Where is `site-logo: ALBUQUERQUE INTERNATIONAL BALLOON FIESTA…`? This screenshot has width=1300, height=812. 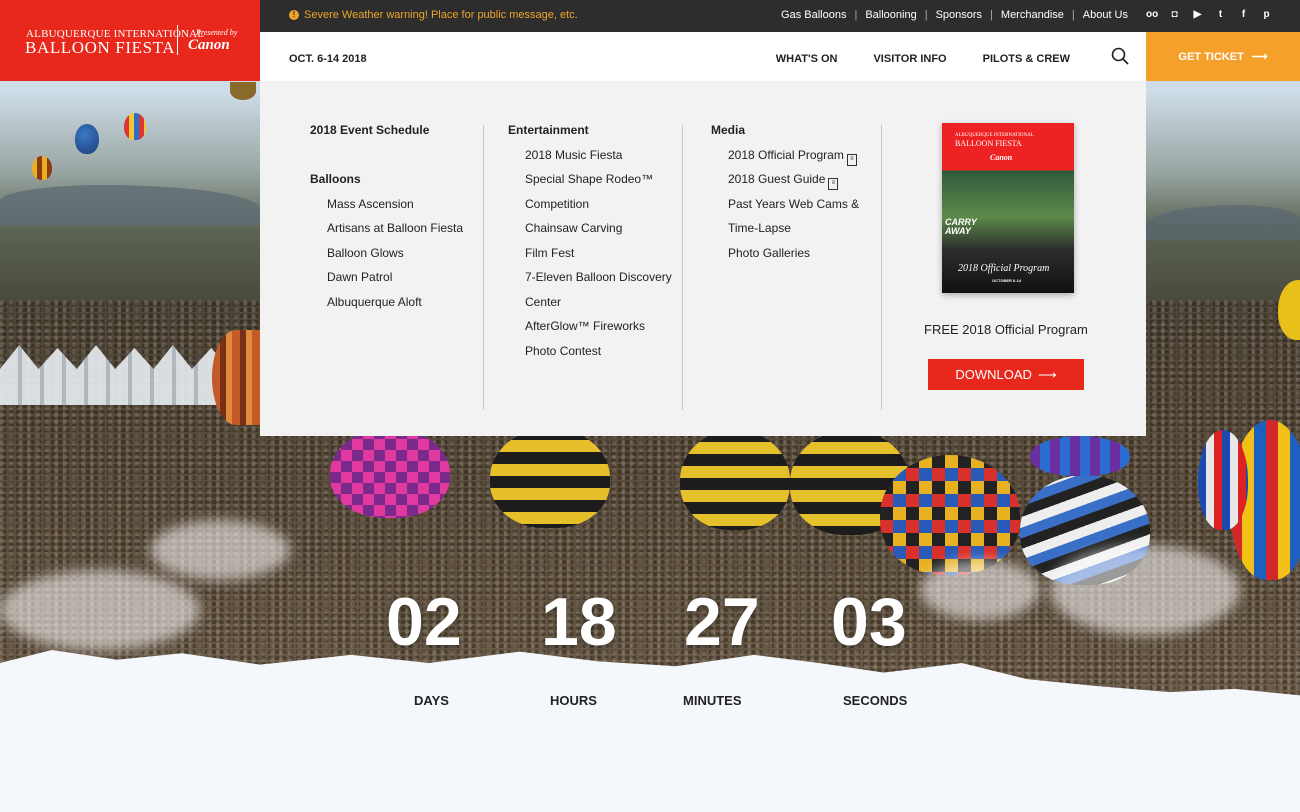
site-logo: ALBUQUERQUE INTERNATIONAL BALLOON FIESTA… is located at coordinates (130, 40).